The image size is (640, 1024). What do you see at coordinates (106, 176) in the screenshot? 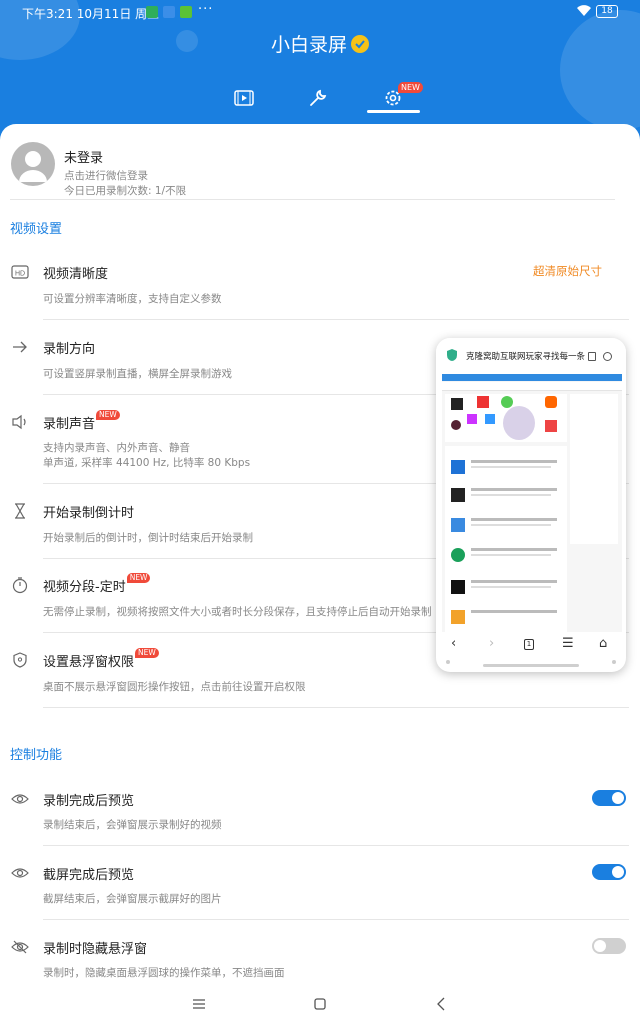
I see `login-hint: 点击进行微信登录` at bounding box center [106, 176].